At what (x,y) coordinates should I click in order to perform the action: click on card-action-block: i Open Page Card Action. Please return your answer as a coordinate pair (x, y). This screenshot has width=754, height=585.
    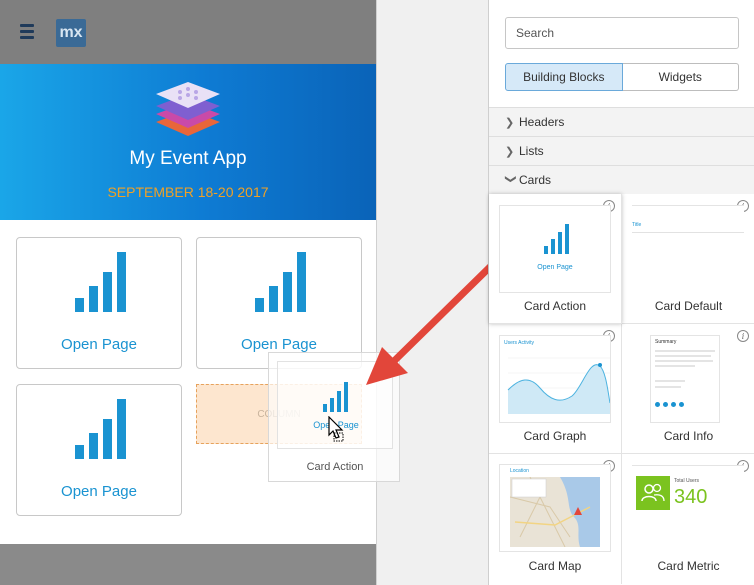
    Looking at the image, I should click on (555, 259).